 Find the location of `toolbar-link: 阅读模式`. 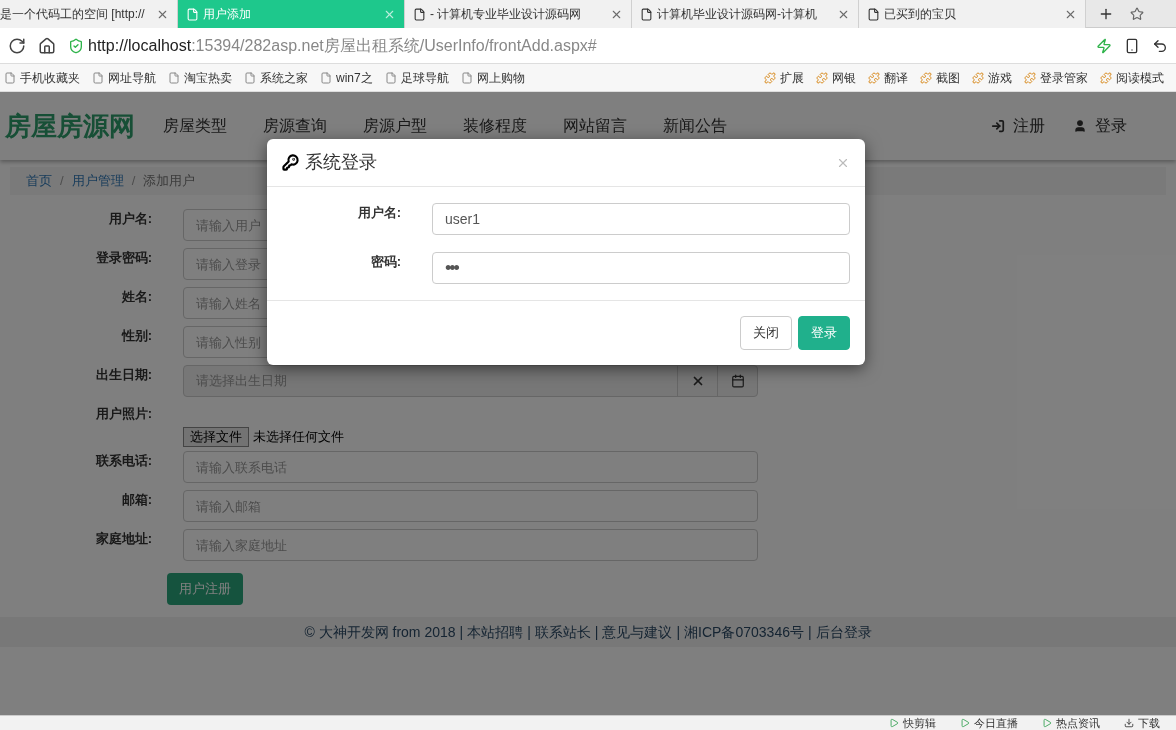

toolbar-link: 阅读模式 is located at coordinates (1140, 77).